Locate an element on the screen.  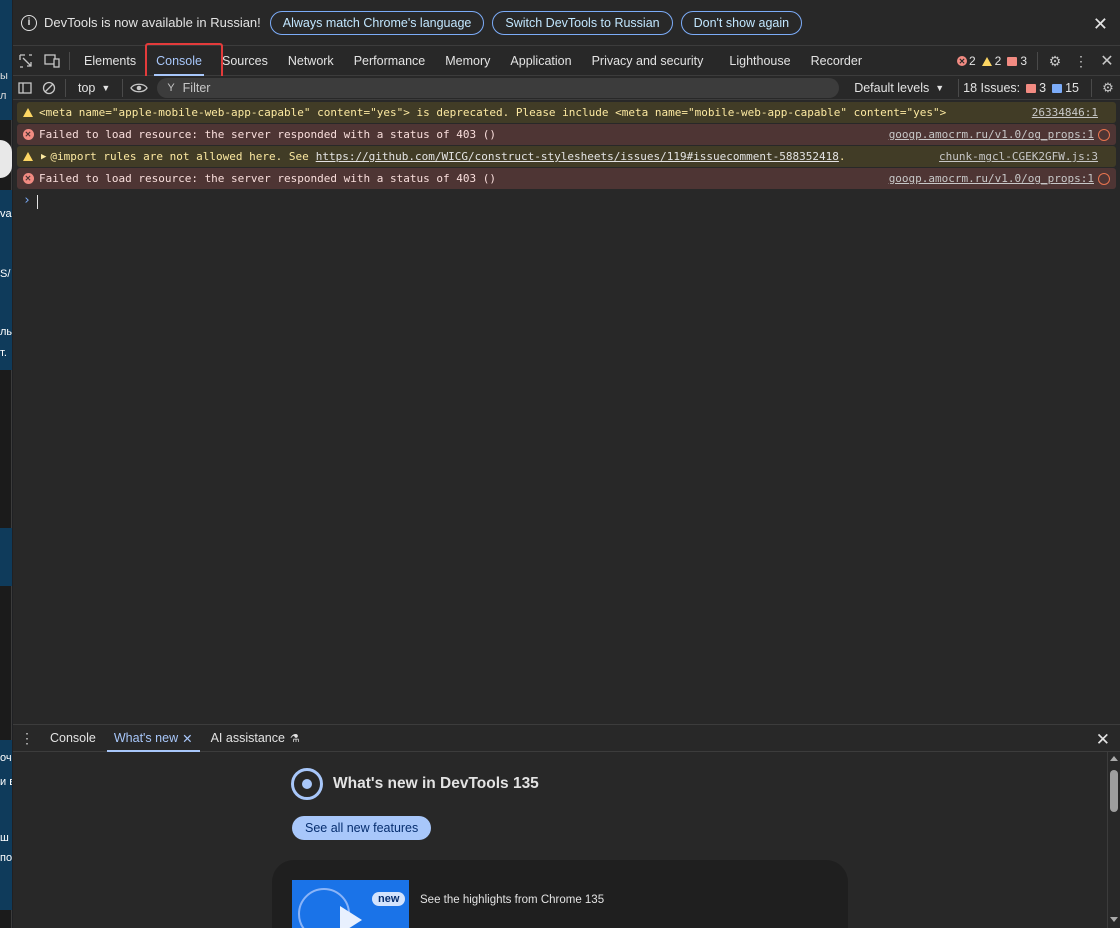
page-strip-text: va is located at coordinates (6, 214).